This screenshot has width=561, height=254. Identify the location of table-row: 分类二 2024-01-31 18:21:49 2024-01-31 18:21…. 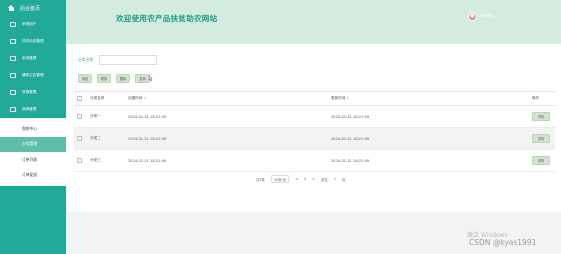
(314, 138).